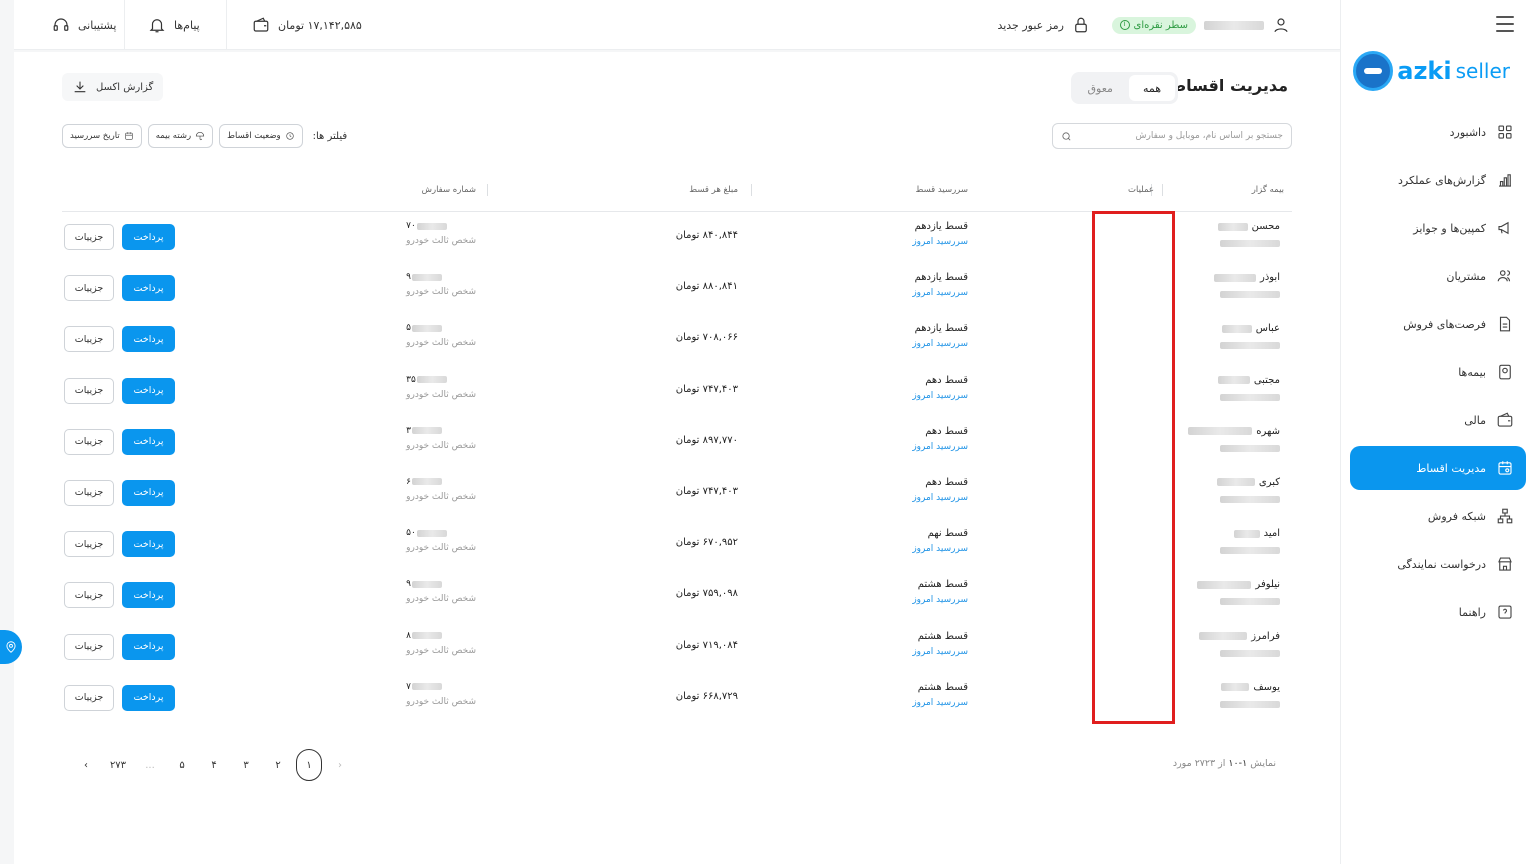 The width and height of the screenshot is (1536, 864). Describe the element at coordinates (1438, 420) in the screenshot. I see `sidebar-item-finance: مالی` at that location.